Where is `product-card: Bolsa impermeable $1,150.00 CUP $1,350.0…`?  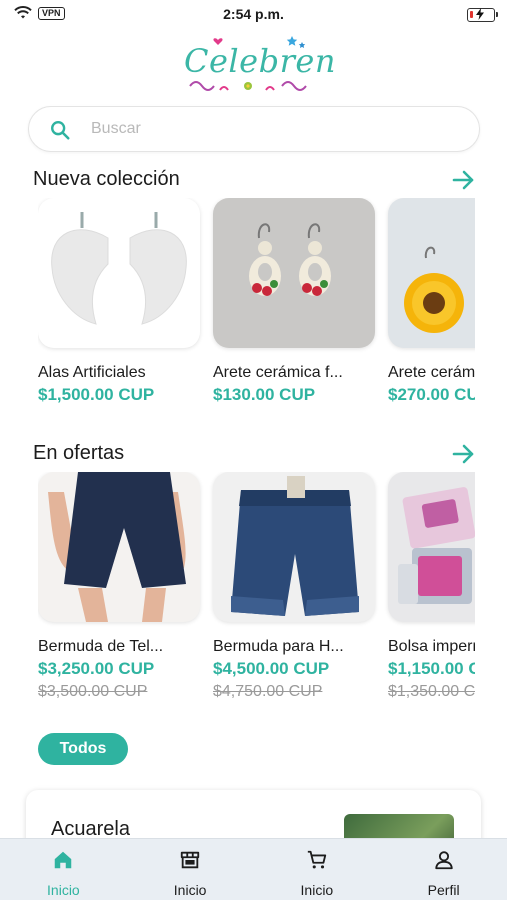
product-card: Bolsa impermeable $1,150.00 CUP $1,350.0… is located at coordinates (431, 586).